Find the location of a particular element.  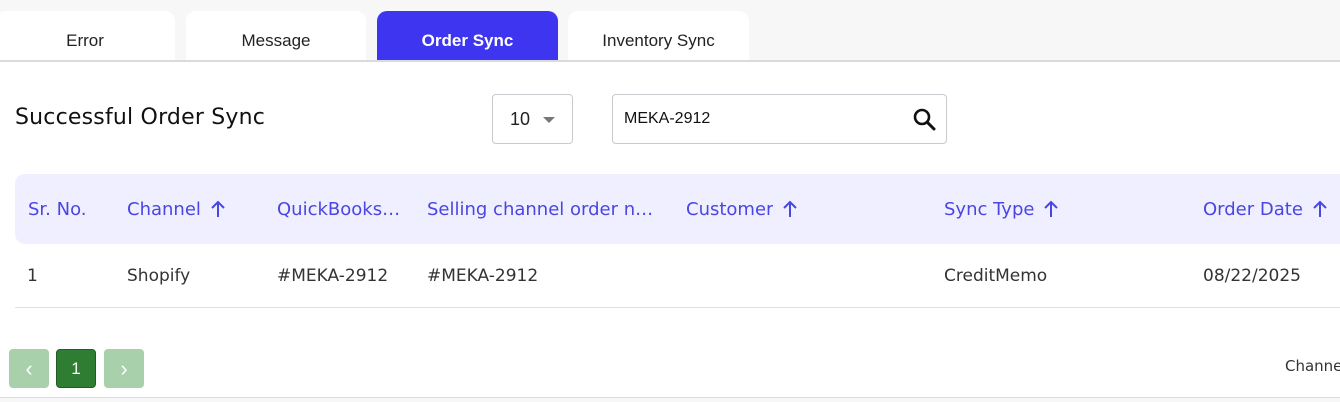

page-size-value: 10 is located at coordinates (520, 118).